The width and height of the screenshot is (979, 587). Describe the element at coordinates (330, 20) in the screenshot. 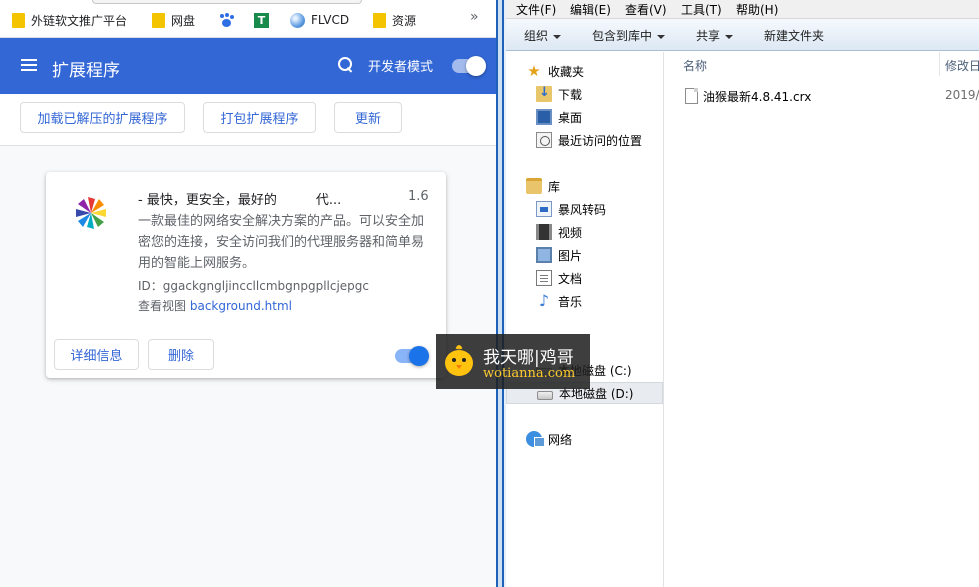

I see `bookmark-label: FLVCD` at that location.